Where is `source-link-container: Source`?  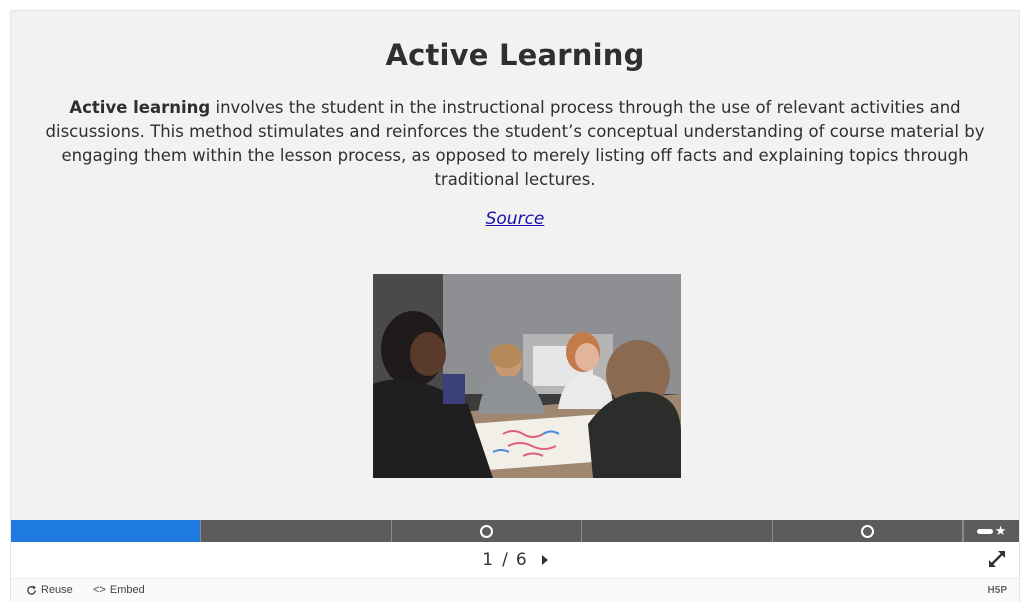
source-link-container: Source is located at coordinates (515, 219).